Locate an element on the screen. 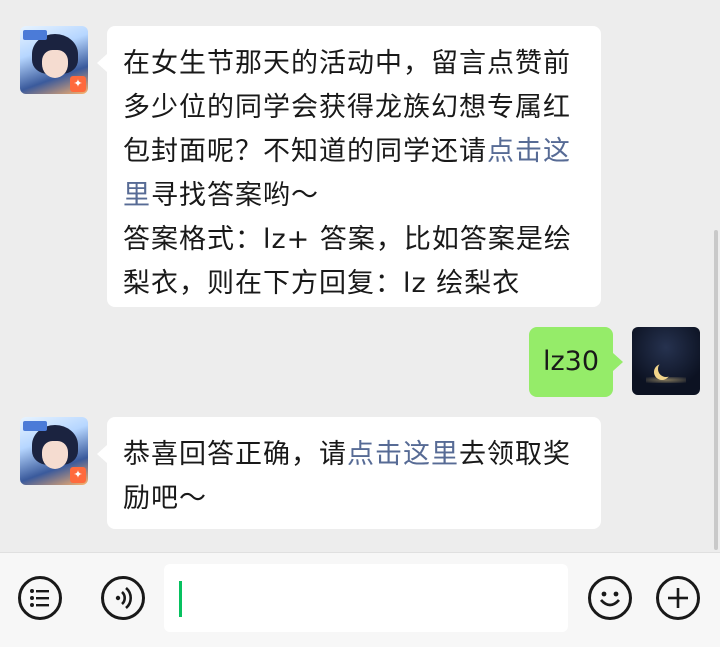 Image resolution: width=720 pixels, height=647 pixels. message-bubble-reply: 恭喜回答正确，请点击这里去领取奖励吧～ is located at coordinates (349, 473).